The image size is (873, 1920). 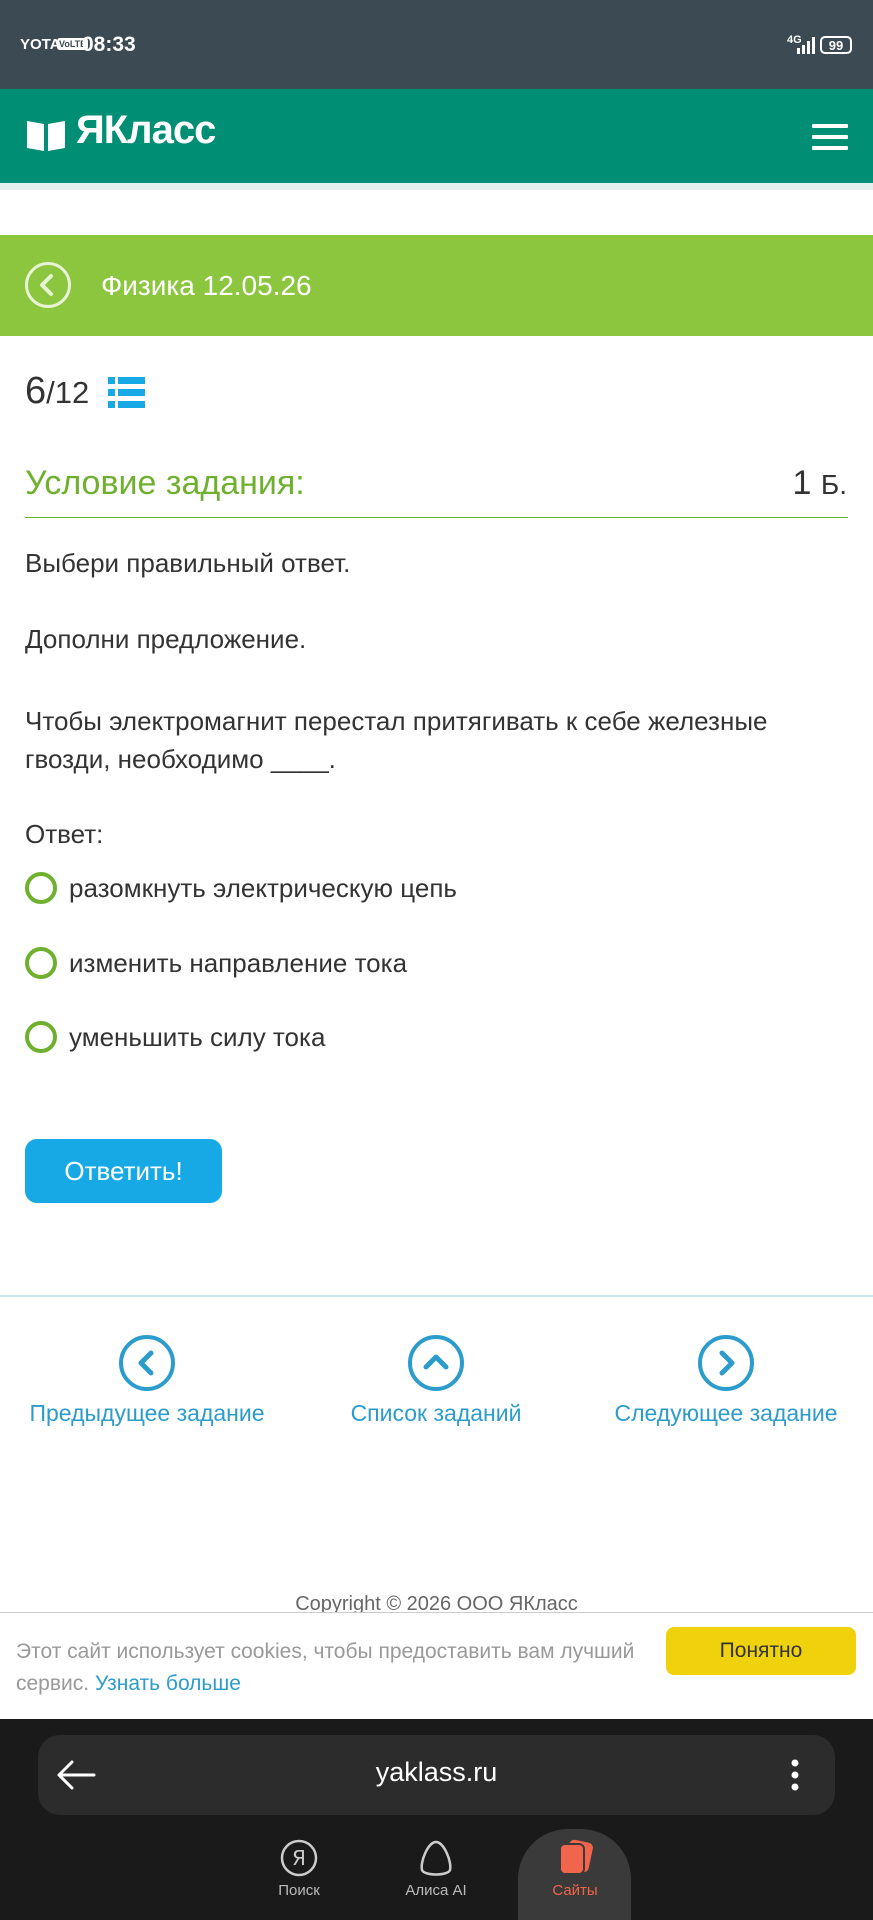 I want to click on status-carrier: YOTA, so click(x=40, y=44).